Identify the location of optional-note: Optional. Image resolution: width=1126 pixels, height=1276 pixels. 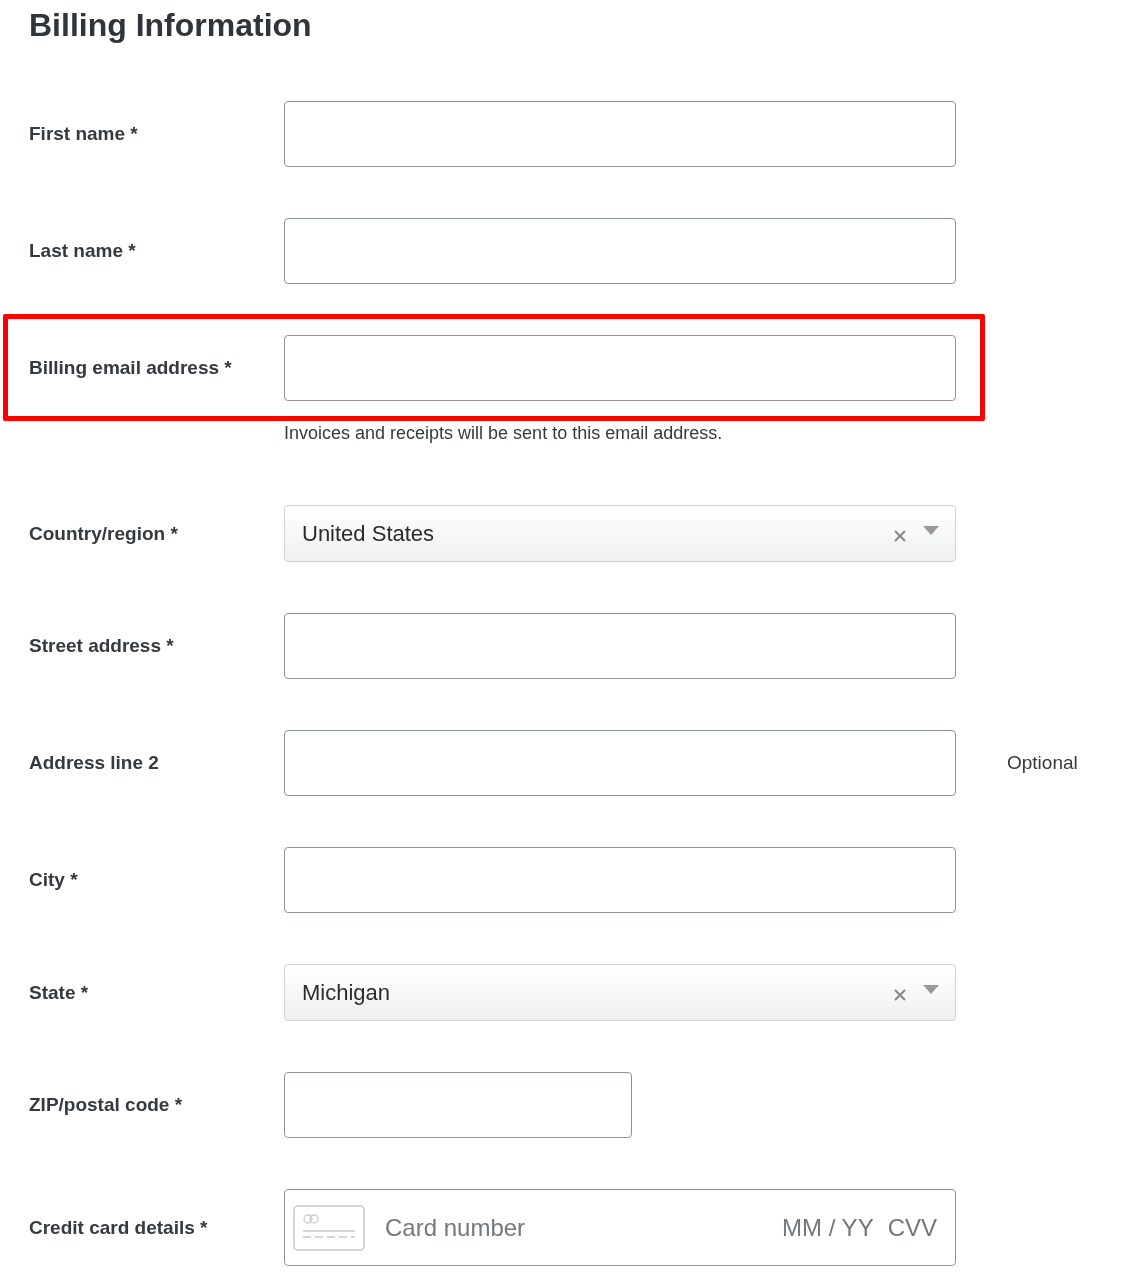
(1042, 763).